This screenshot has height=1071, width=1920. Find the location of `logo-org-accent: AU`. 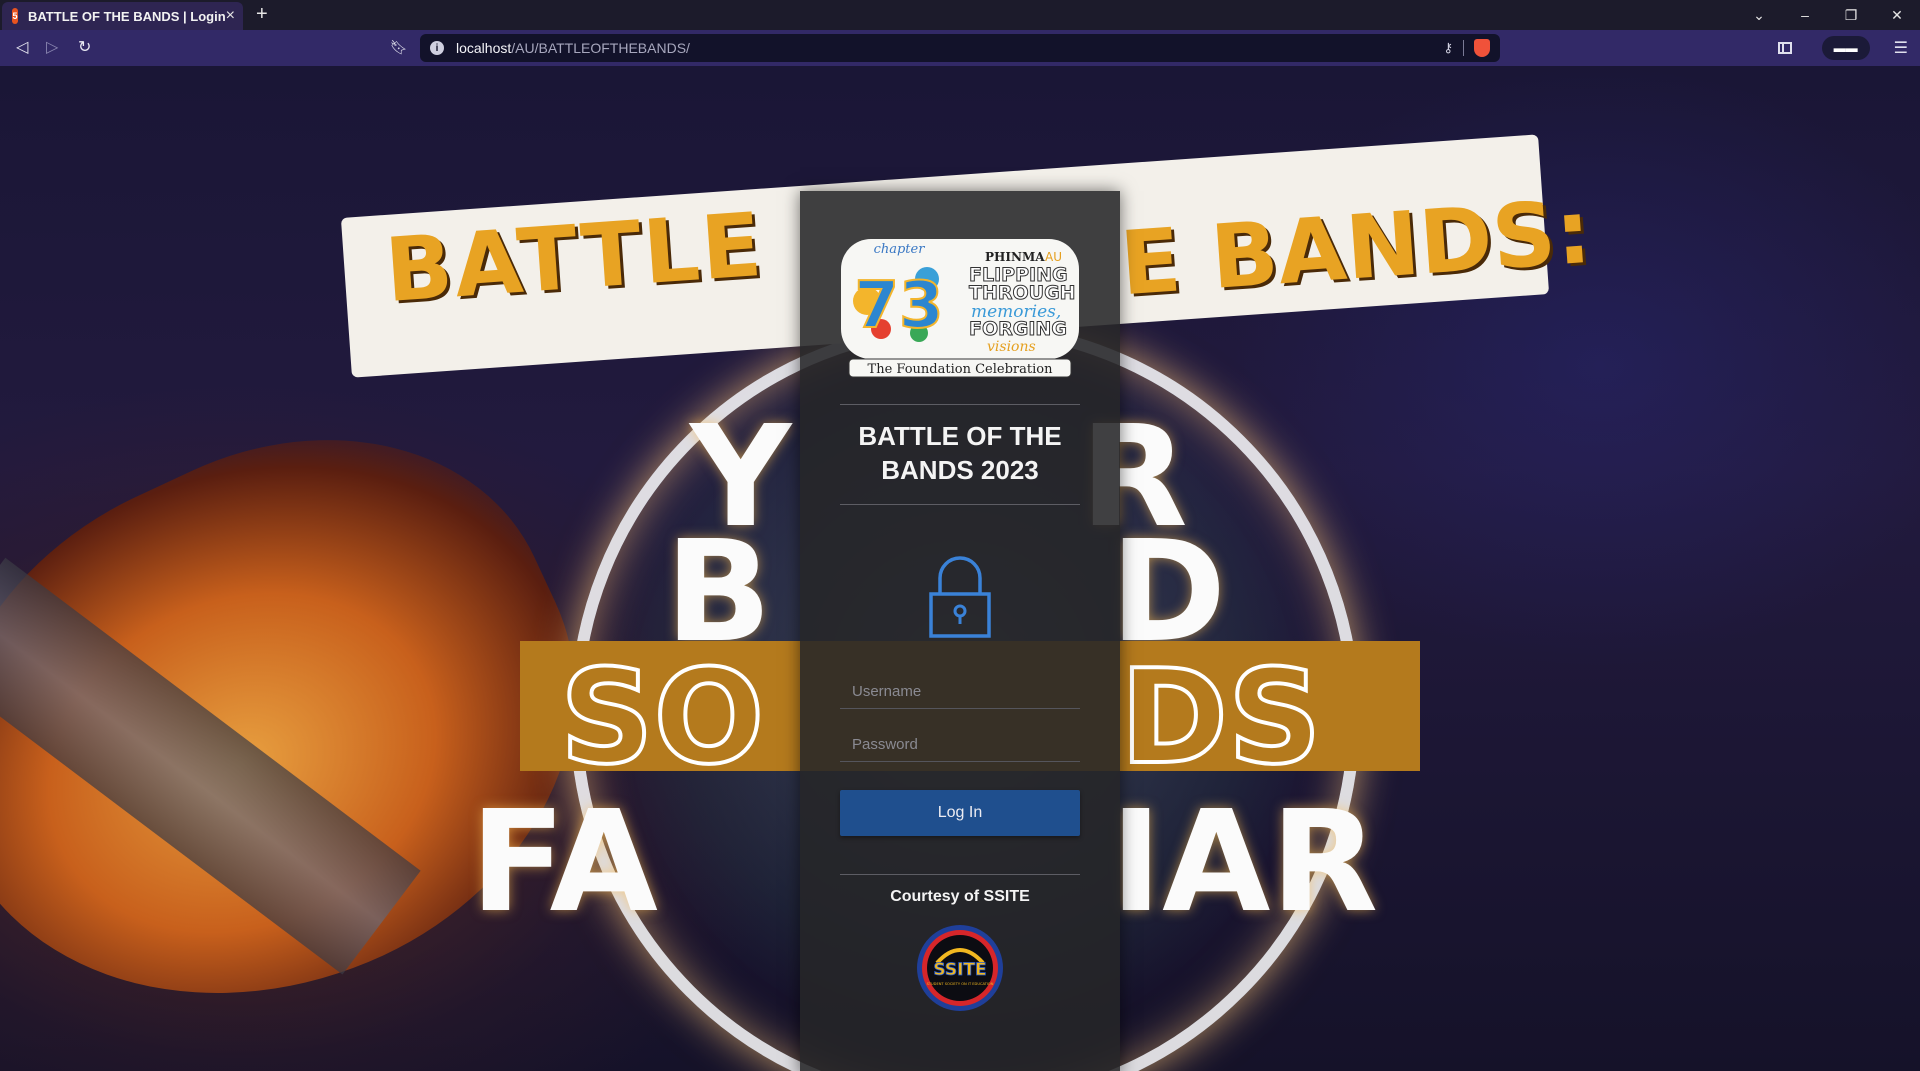

logo-org-accent: AU is located at coordinates (1053, 257).